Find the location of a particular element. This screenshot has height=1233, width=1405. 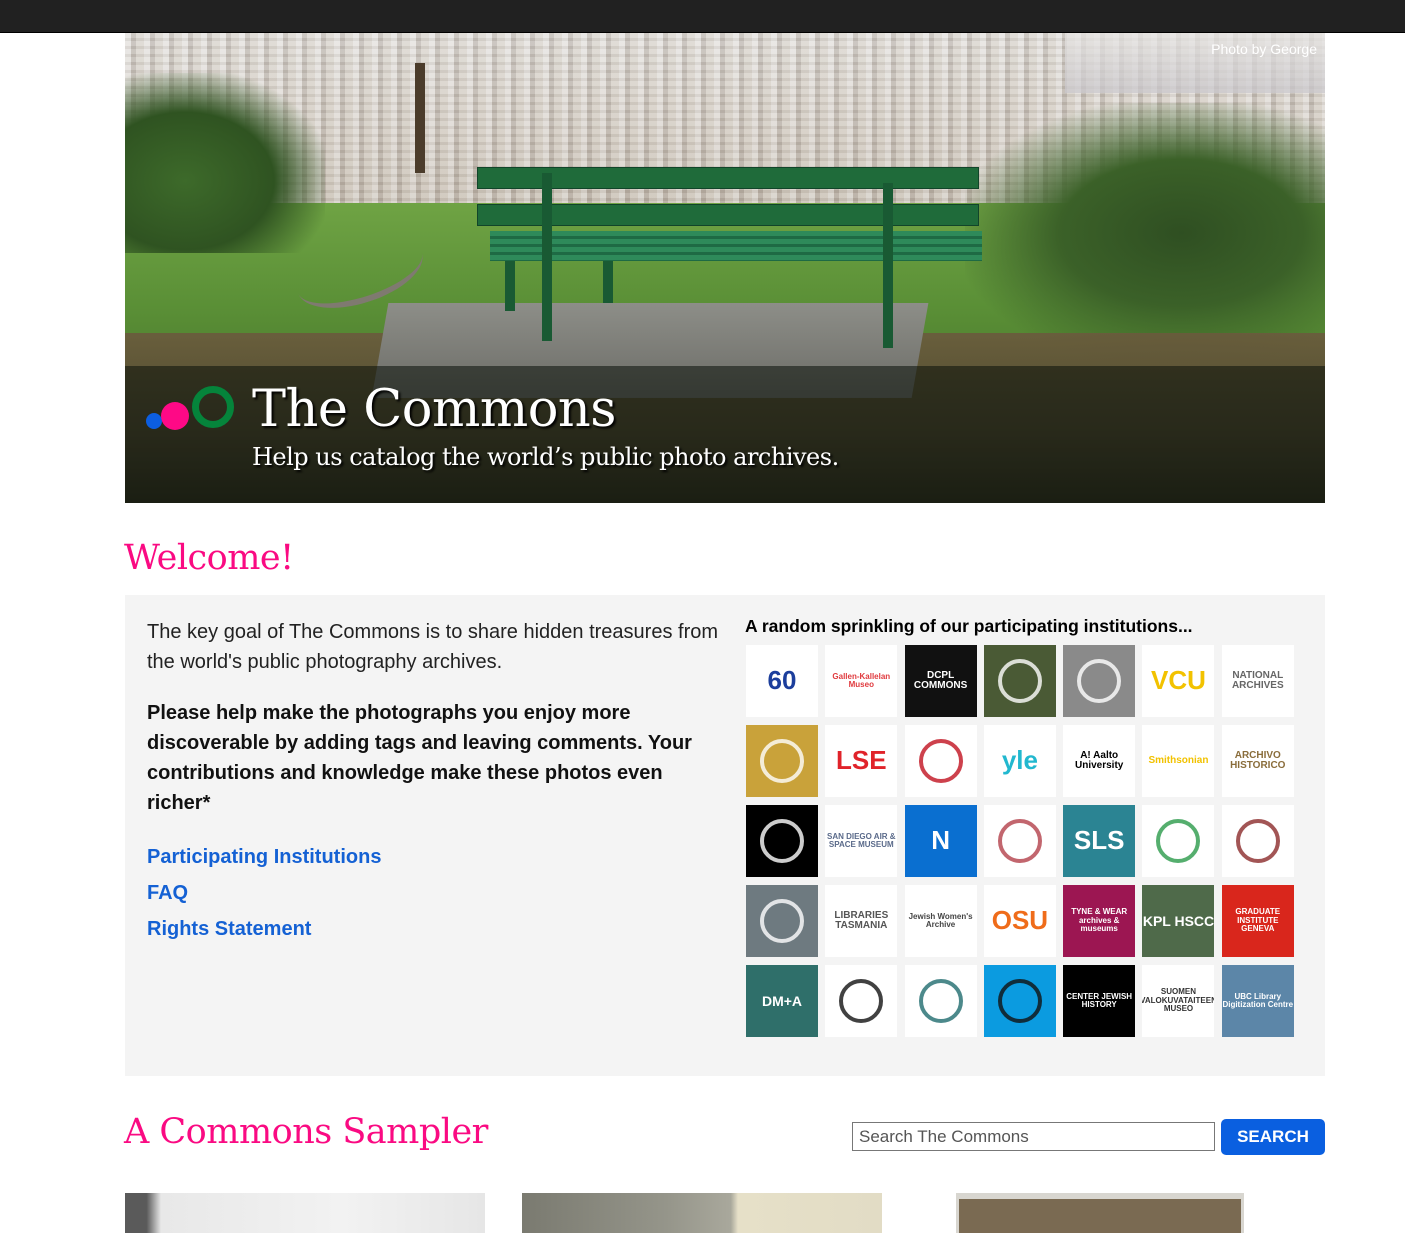

institution-logo-text: SUOMEN VALOKUVATAITEEN MUSEO is located at coordinates (1178, 1000).